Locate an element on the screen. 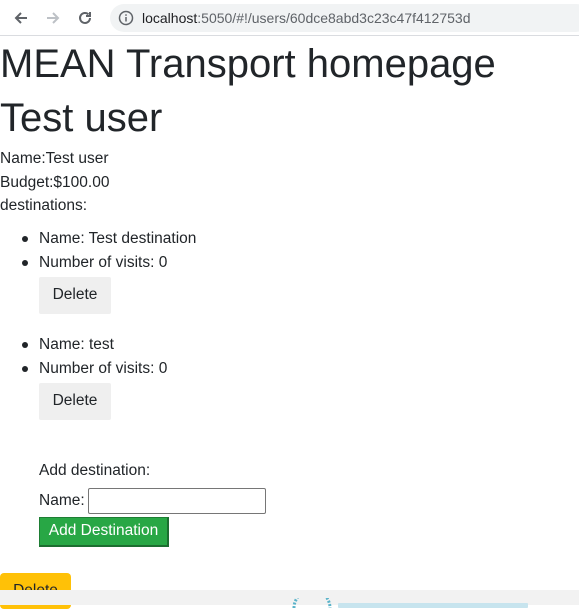 The height and width of the screenshot is (609, 579). destination-name: Name: test is located at coordinates (300, 345).